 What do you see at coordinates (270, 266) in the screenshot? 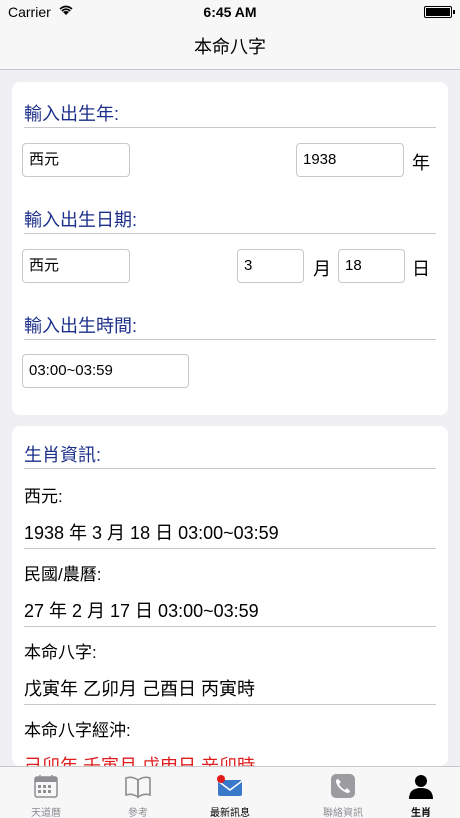
I see `month-input: 3` at bounding box center [270, 266].